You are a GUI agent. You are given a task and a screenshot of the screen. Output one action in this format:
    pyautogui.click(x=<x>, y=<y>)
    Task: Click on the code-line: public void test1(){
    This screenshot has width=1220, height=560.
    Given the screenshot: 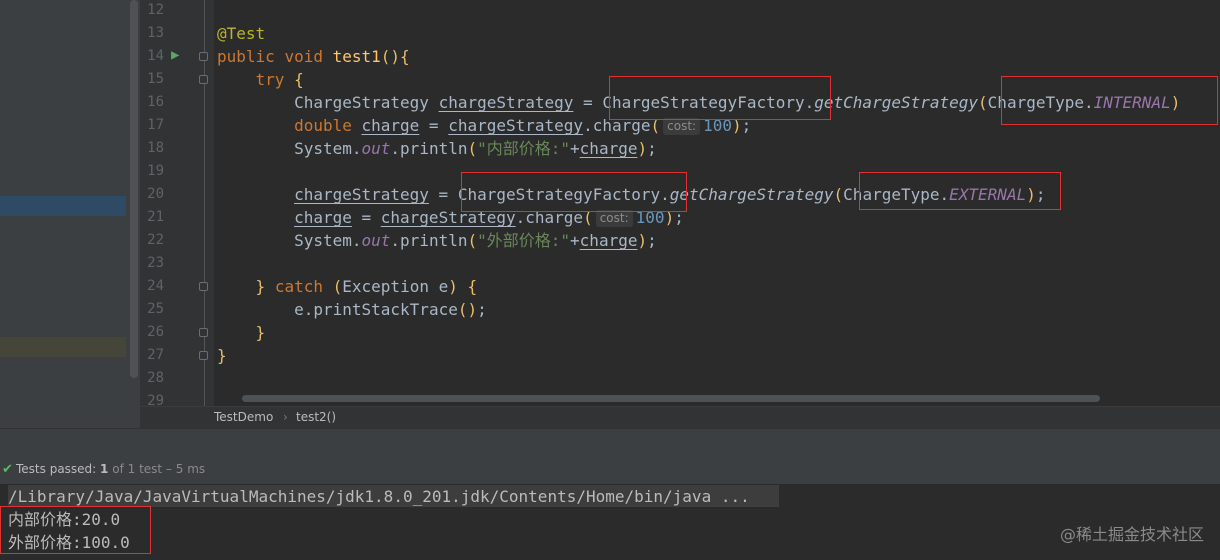 What is the action you would take?
    pyautogui.click(x=313, y=56)
    